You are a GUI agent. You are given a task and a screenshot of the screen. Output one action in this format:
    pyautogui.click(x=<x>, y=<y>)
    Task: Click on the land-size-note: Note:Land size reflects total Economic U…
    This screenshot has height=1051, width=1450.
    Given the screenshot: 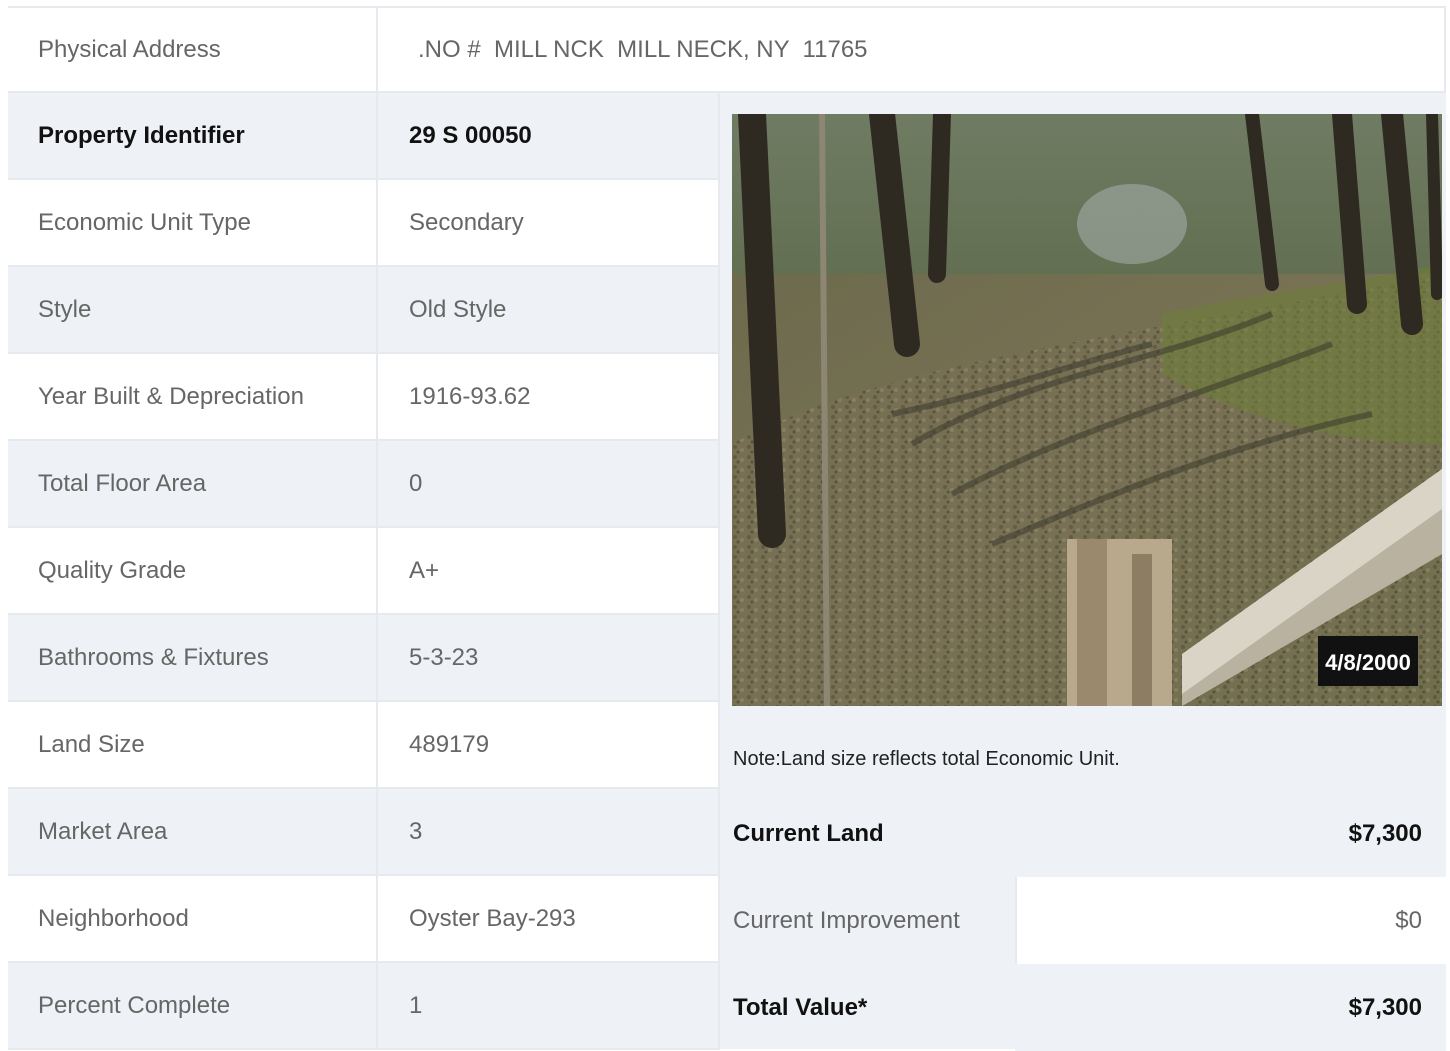 What is the action you would take?
    pyautogui.click(x=926, y=759)
    